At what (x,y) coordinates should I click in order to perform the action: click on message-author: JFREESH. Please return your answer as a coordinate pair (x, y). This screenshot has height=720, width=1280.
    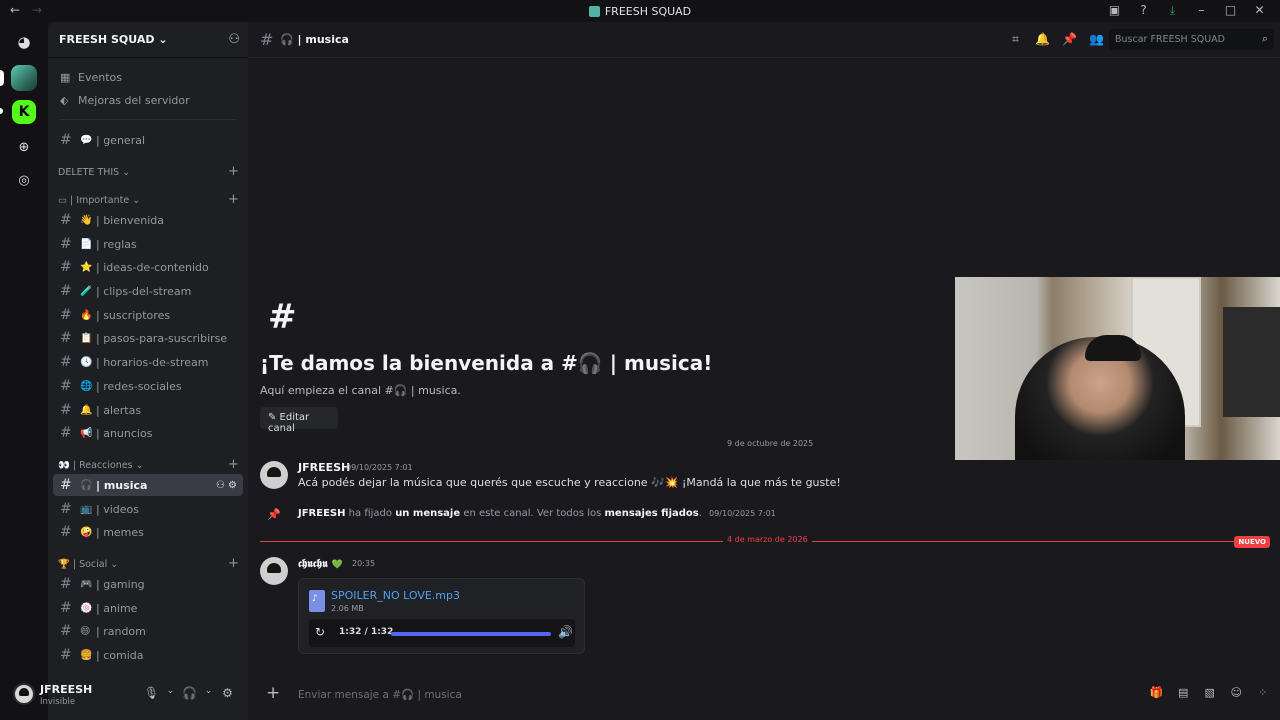
    Looking at the image, I should click on (324, 467).